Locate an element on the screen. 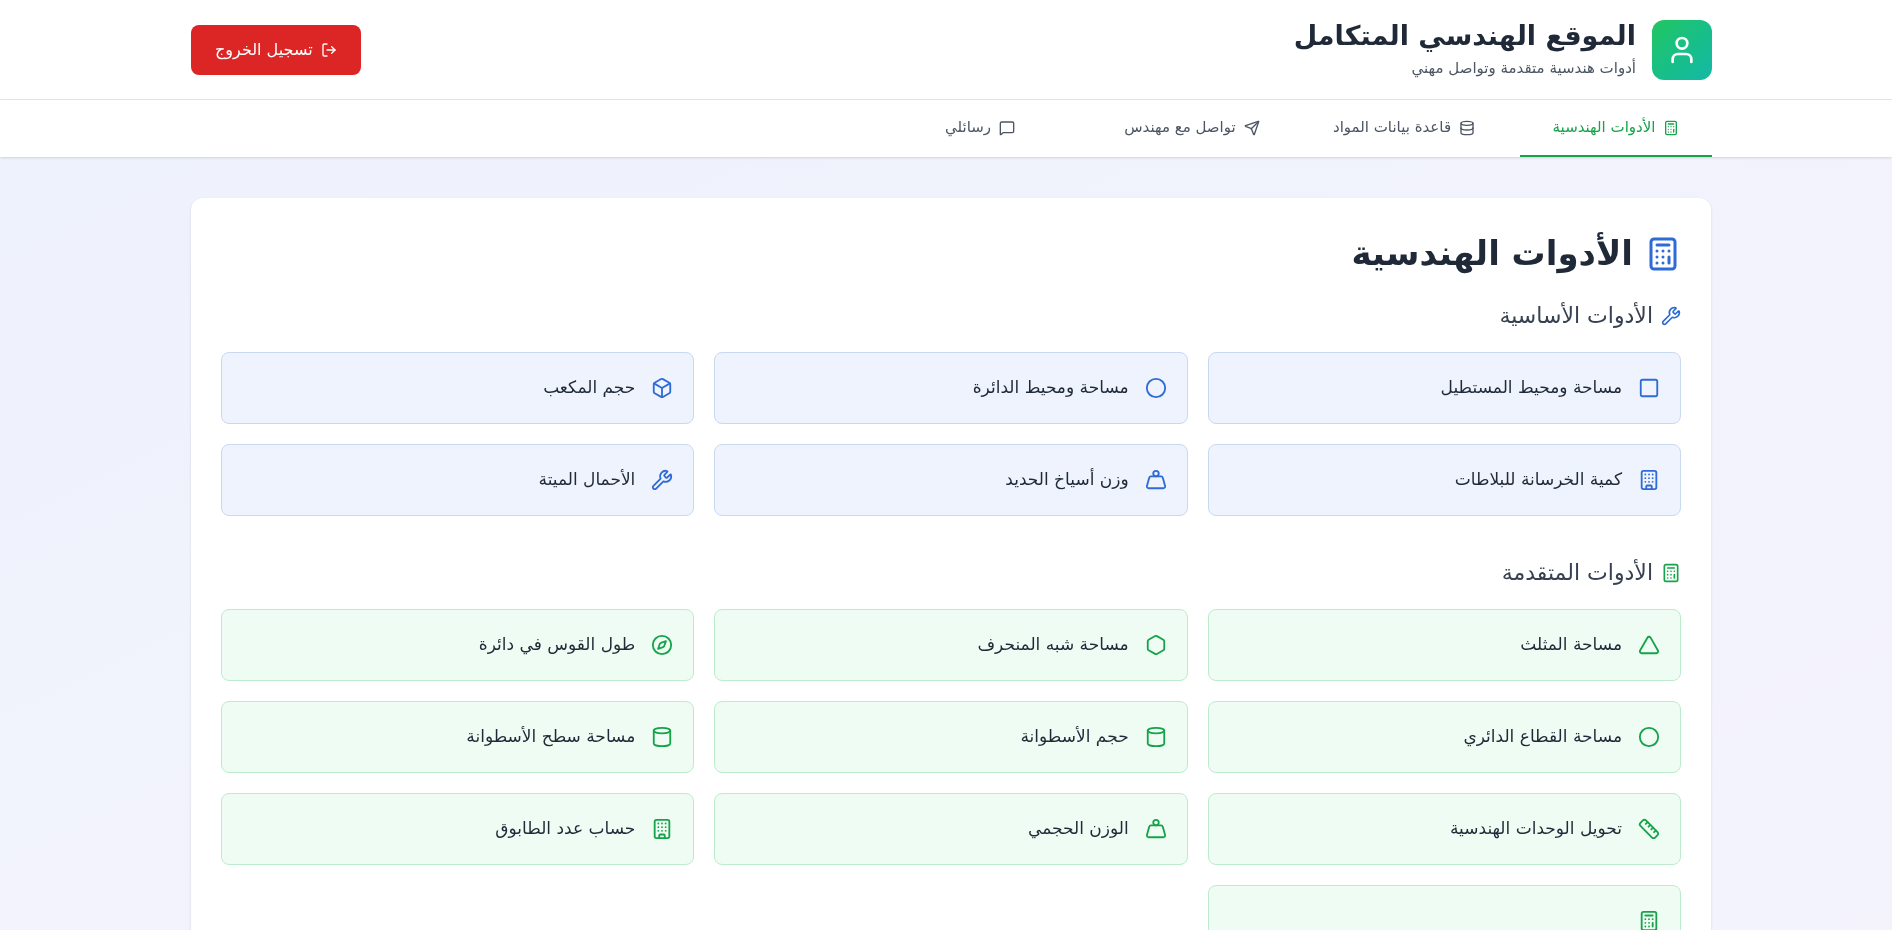 This screenshot has height=930, width=1892. tool-card: حجم الأسطوانة is located at coordinates (951, 737).